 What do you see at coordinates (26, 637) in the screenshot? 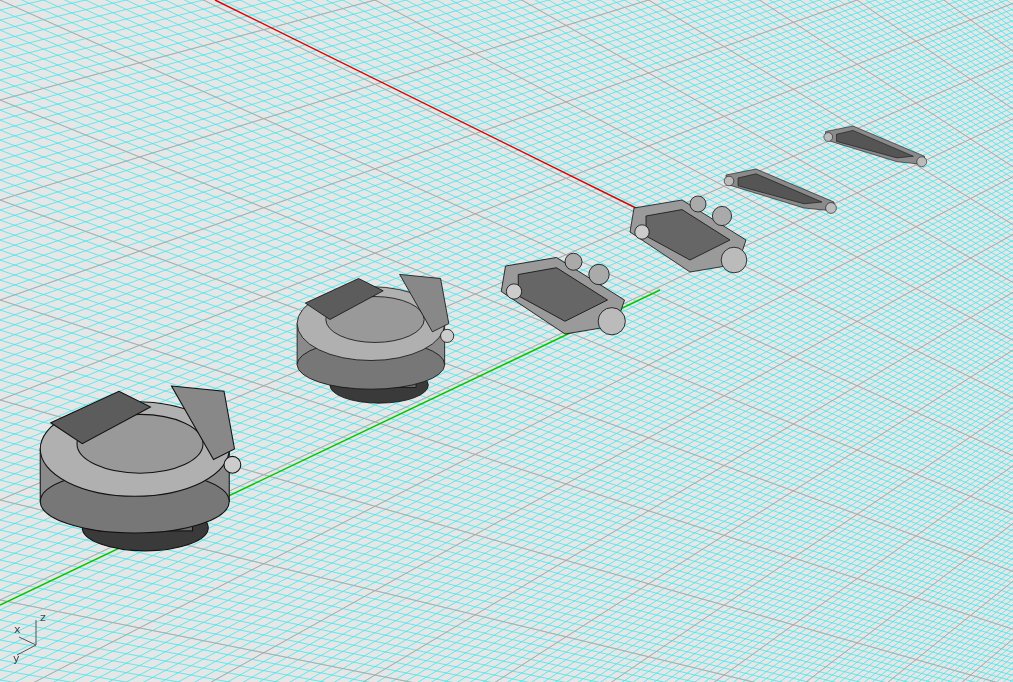
I see `axis-gizmo-icon` at bounding box center [26, 637].